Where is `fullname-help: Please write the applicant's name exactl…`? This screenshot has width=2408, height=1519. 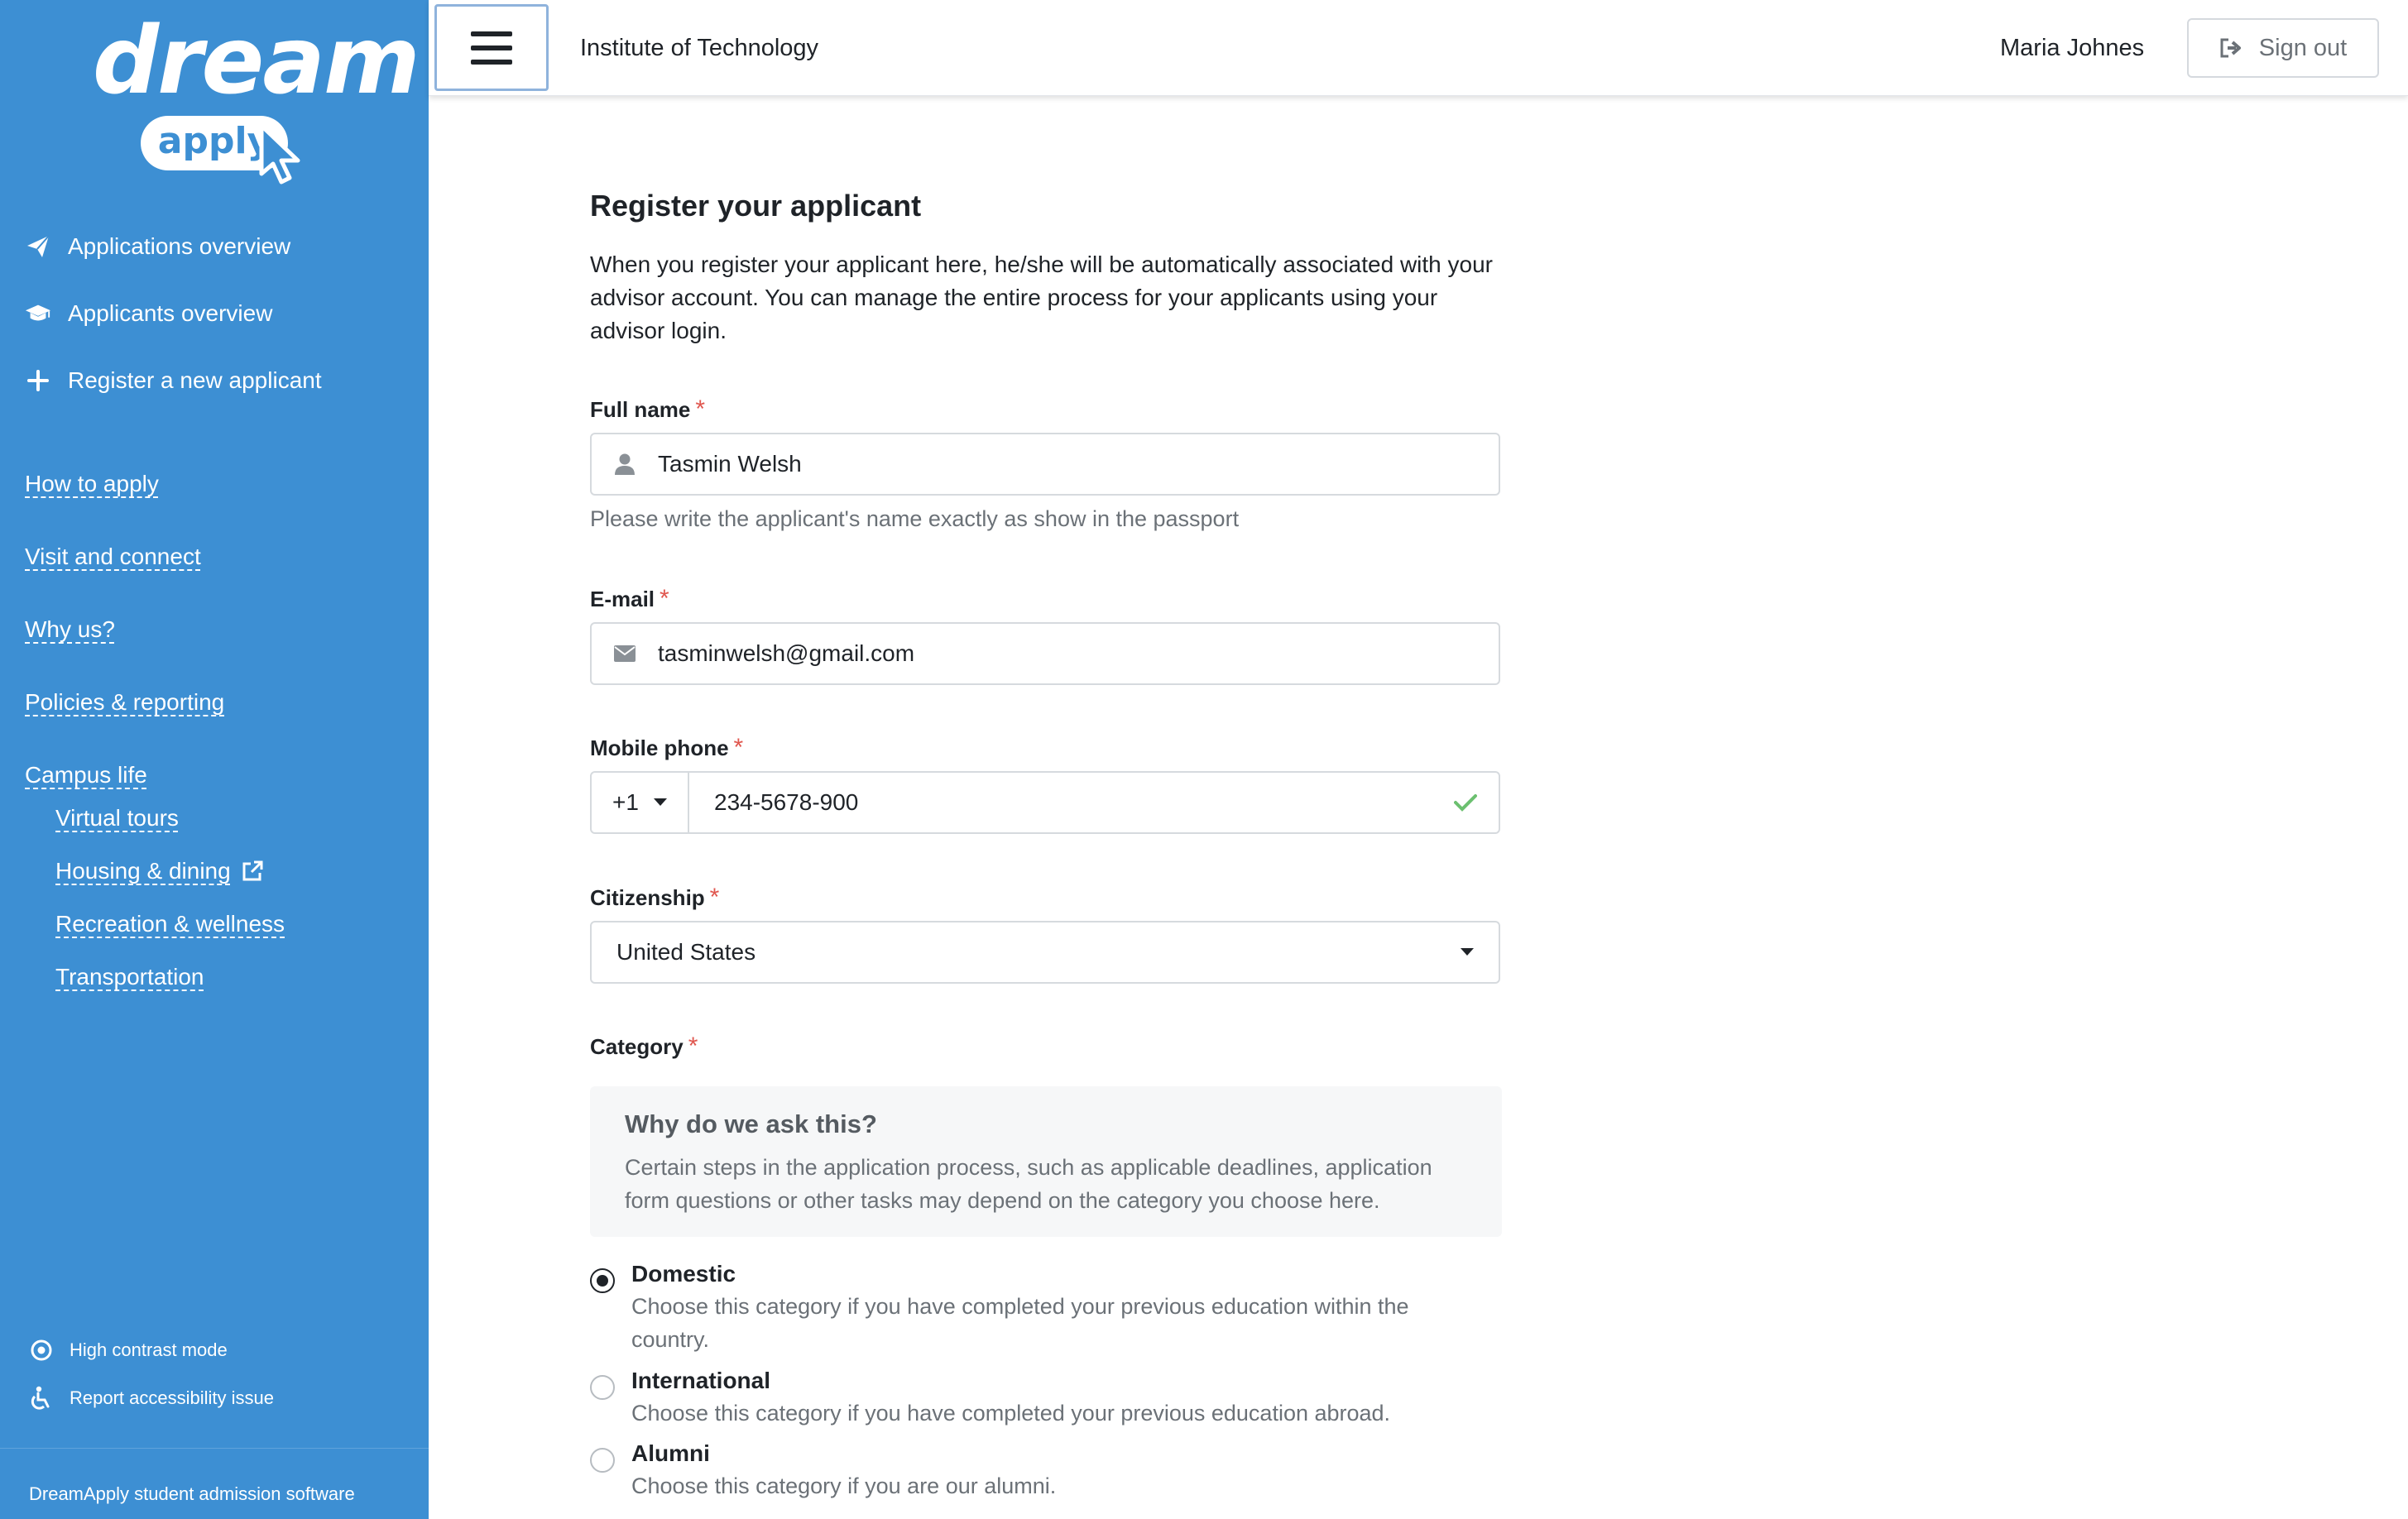 fullname-help: Please write the applicant's name exactl… is located at coordinates (915, 518).